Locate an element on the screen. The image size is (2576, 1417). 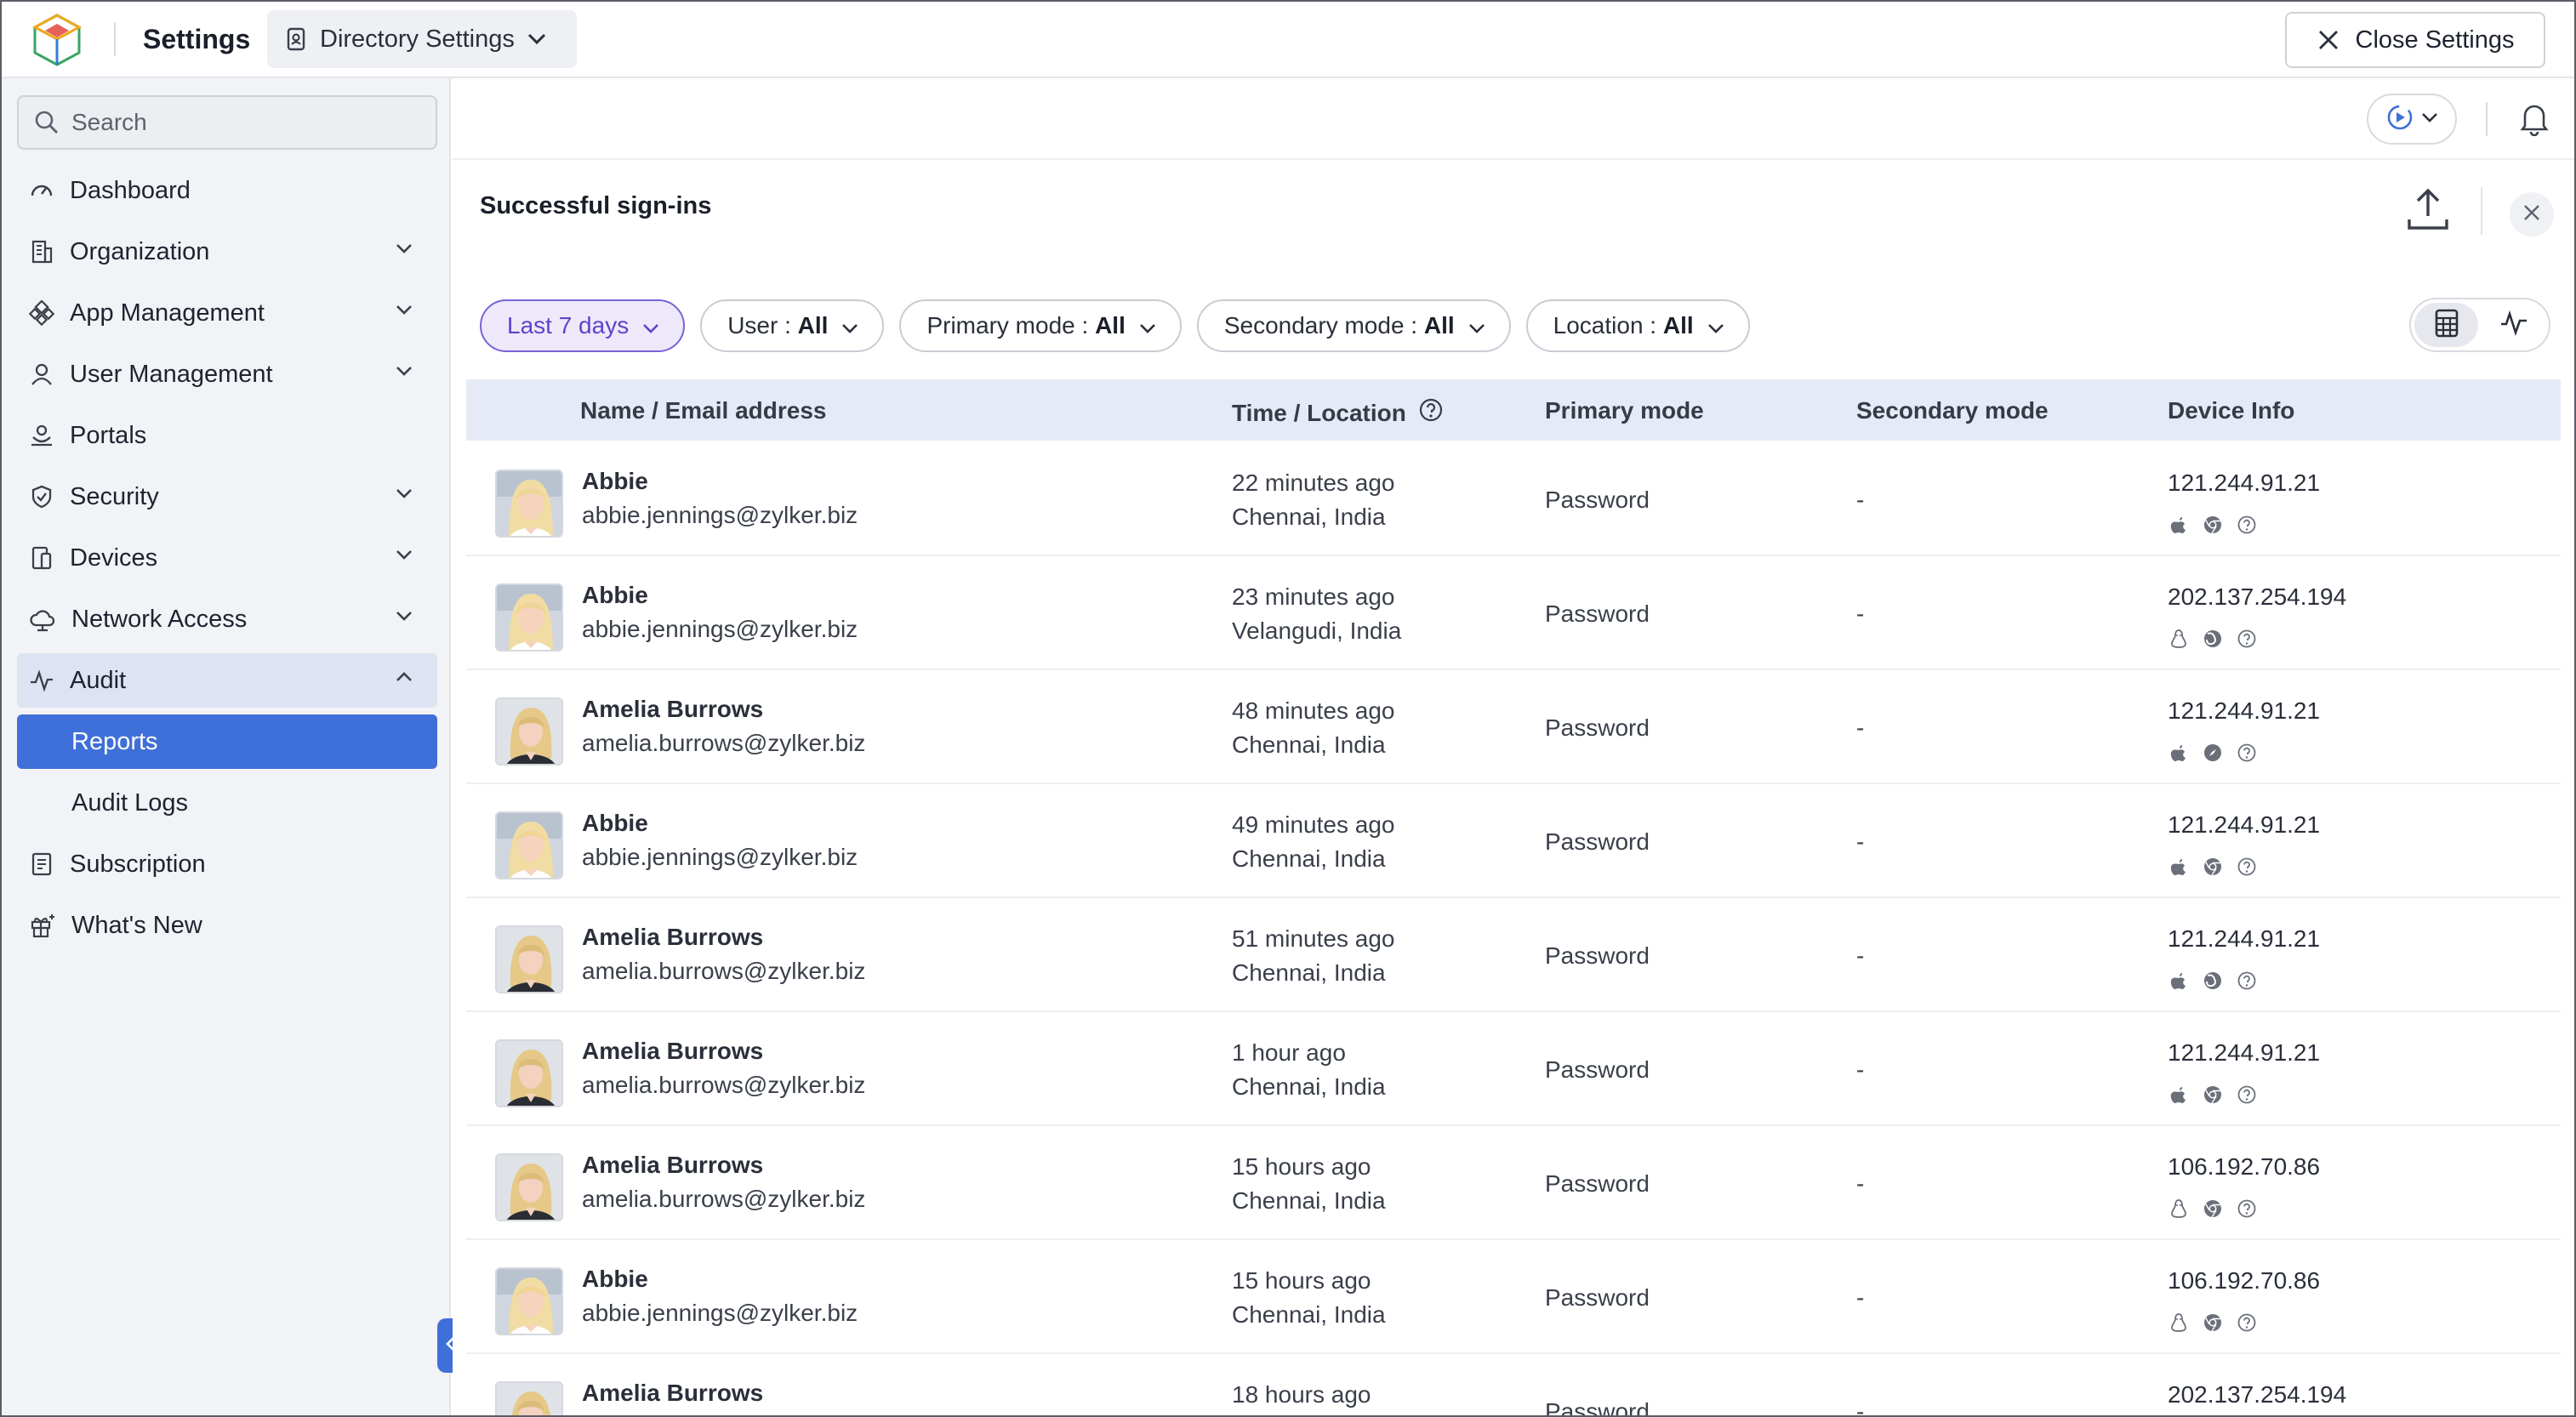
column-header-device-info: Device Info is located at coordinates (2231, 410).